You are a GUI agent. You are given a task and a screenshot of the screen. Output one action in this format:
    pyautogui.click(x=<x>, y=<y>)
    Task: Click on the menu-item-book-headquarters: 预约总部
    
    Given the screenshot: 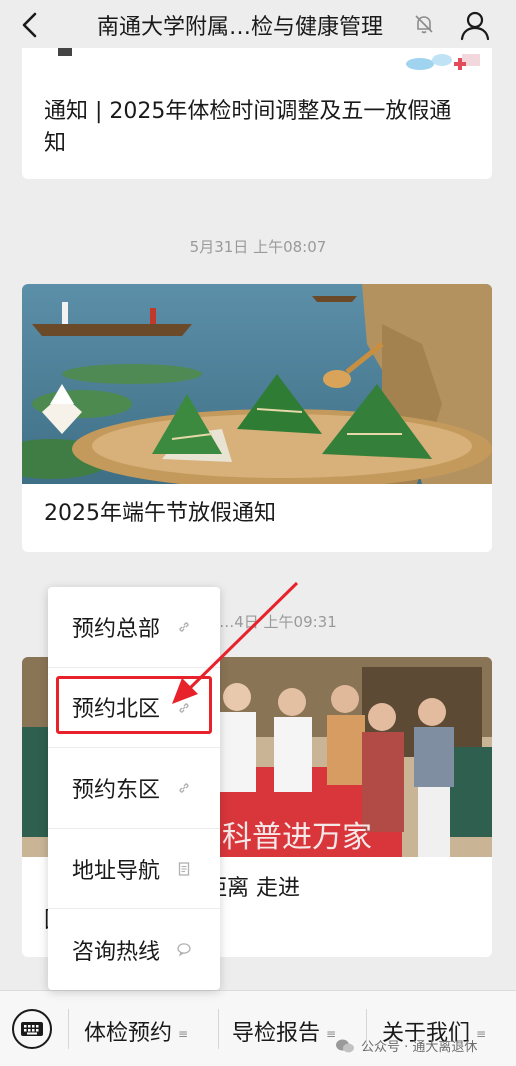 What is the action you would take?
    pyautogui.click(x=134, y=627)
    